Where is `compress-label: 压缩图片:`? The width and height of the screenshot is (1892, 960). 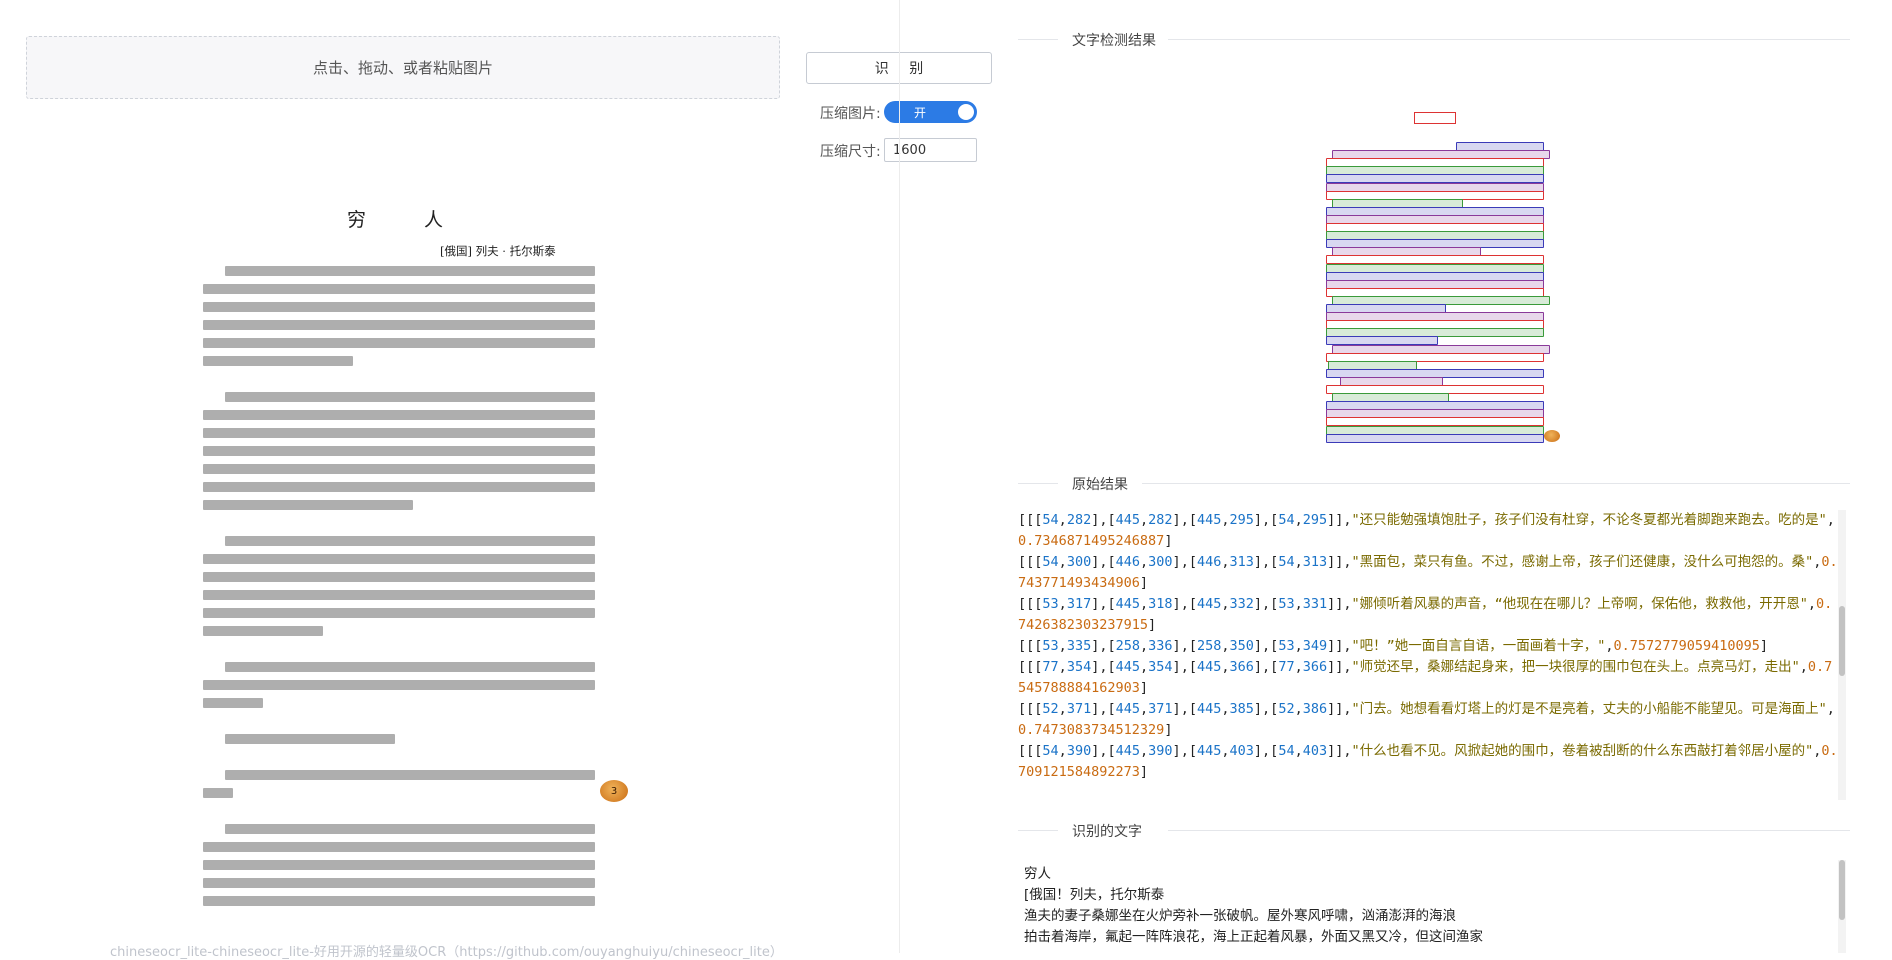
compress-label: 压缩图片: is located at coordinates (850, 114).